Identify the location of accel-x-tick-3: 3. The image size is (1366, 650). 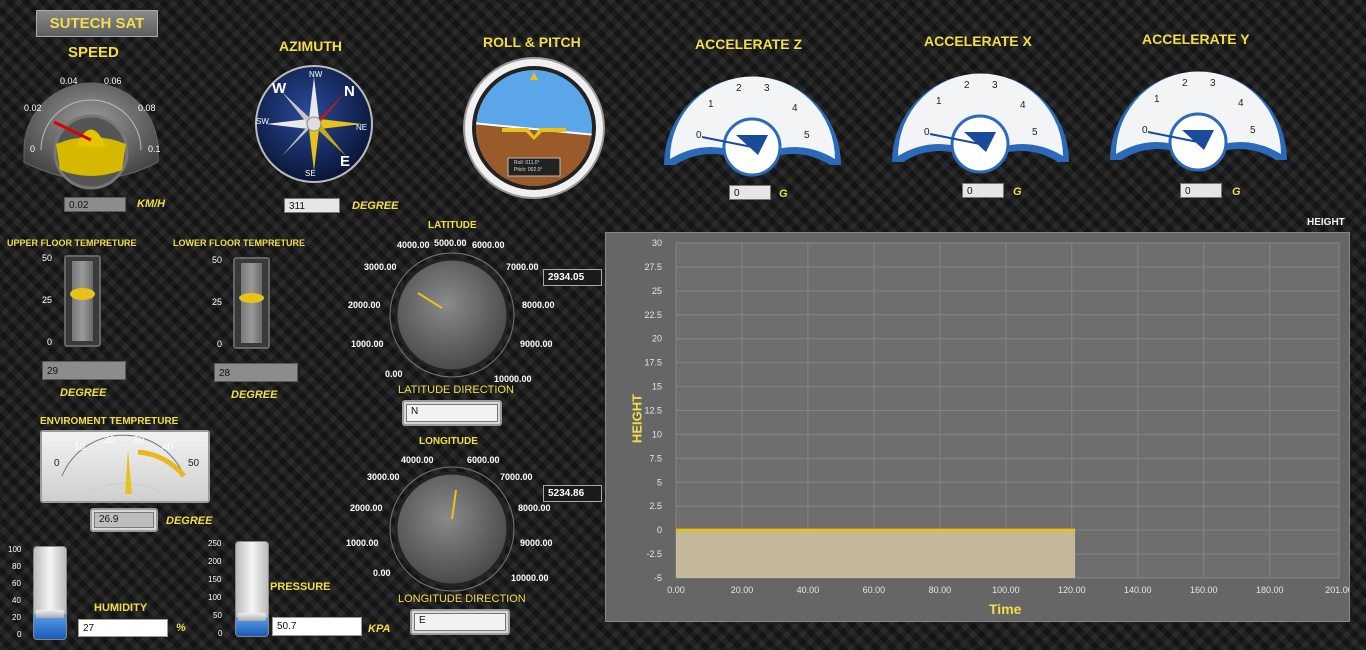
(995, 85).